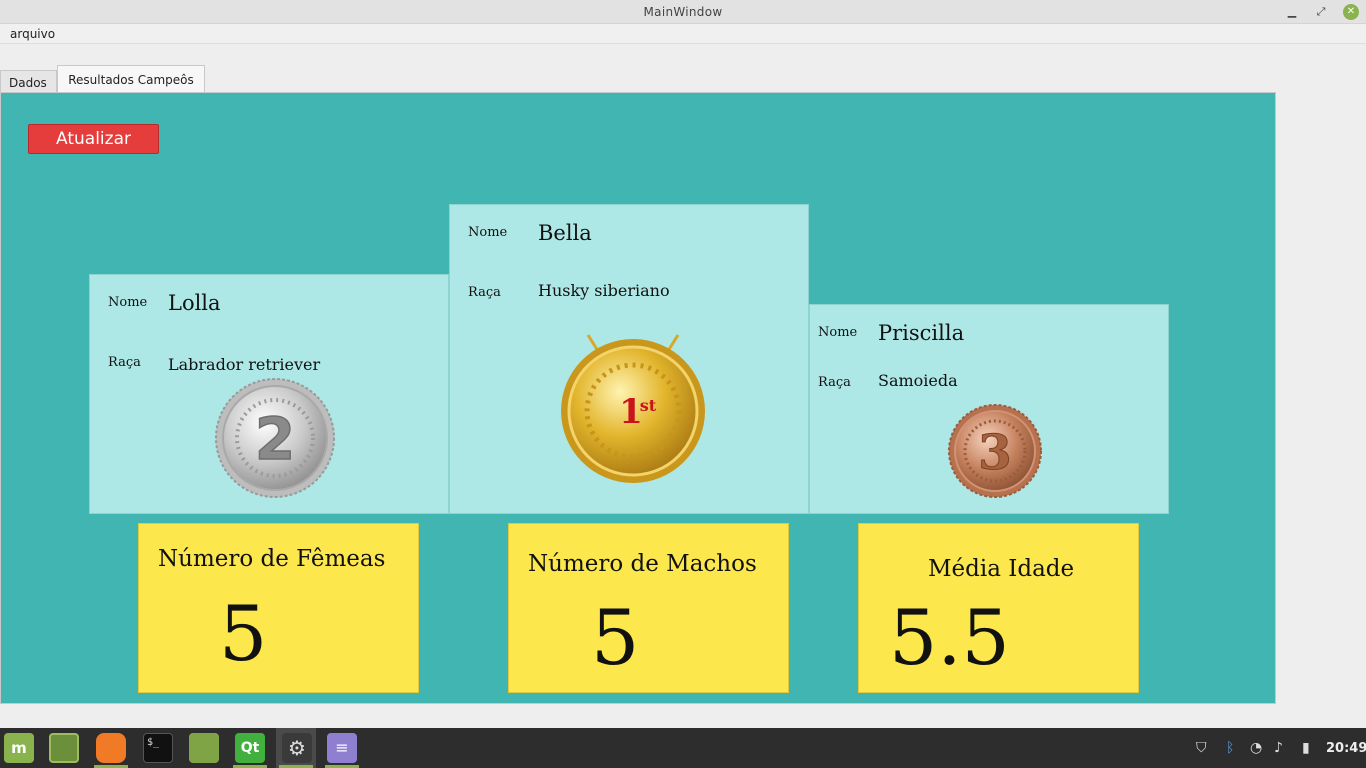  What do you see at coordinates (244, 364) in the screenshot?
I see `dog-breed: Labrador retriever` at bounding box center [244, 364].